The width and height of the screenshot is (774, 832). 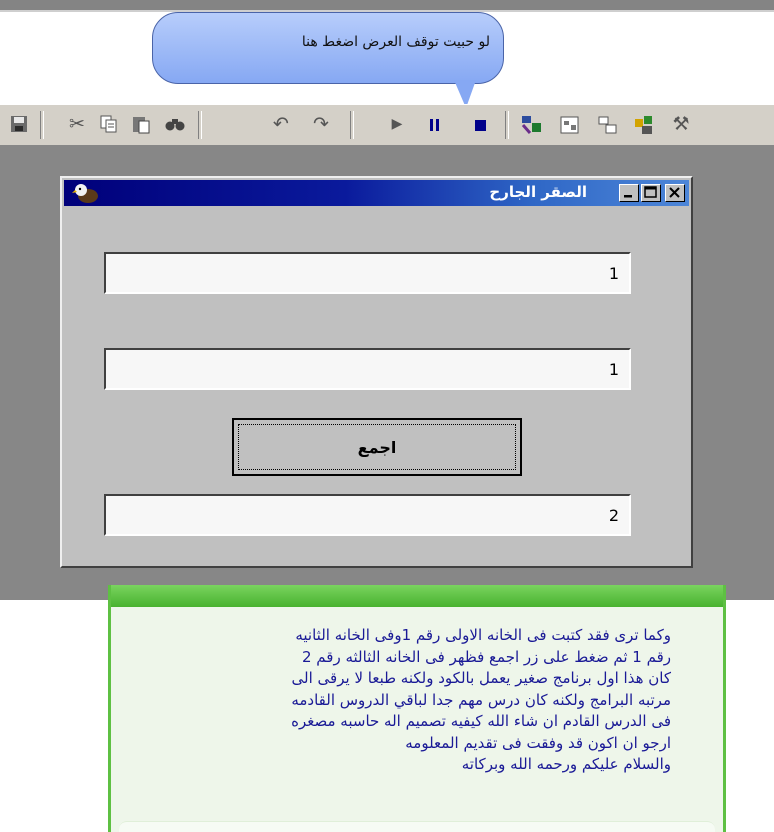 What do you see at coordinates (566, 764) in the screenshot?
I see `explanation-line: والسلام عليكم ورحمه الله وبركاته` at bounding box center [566, 764].